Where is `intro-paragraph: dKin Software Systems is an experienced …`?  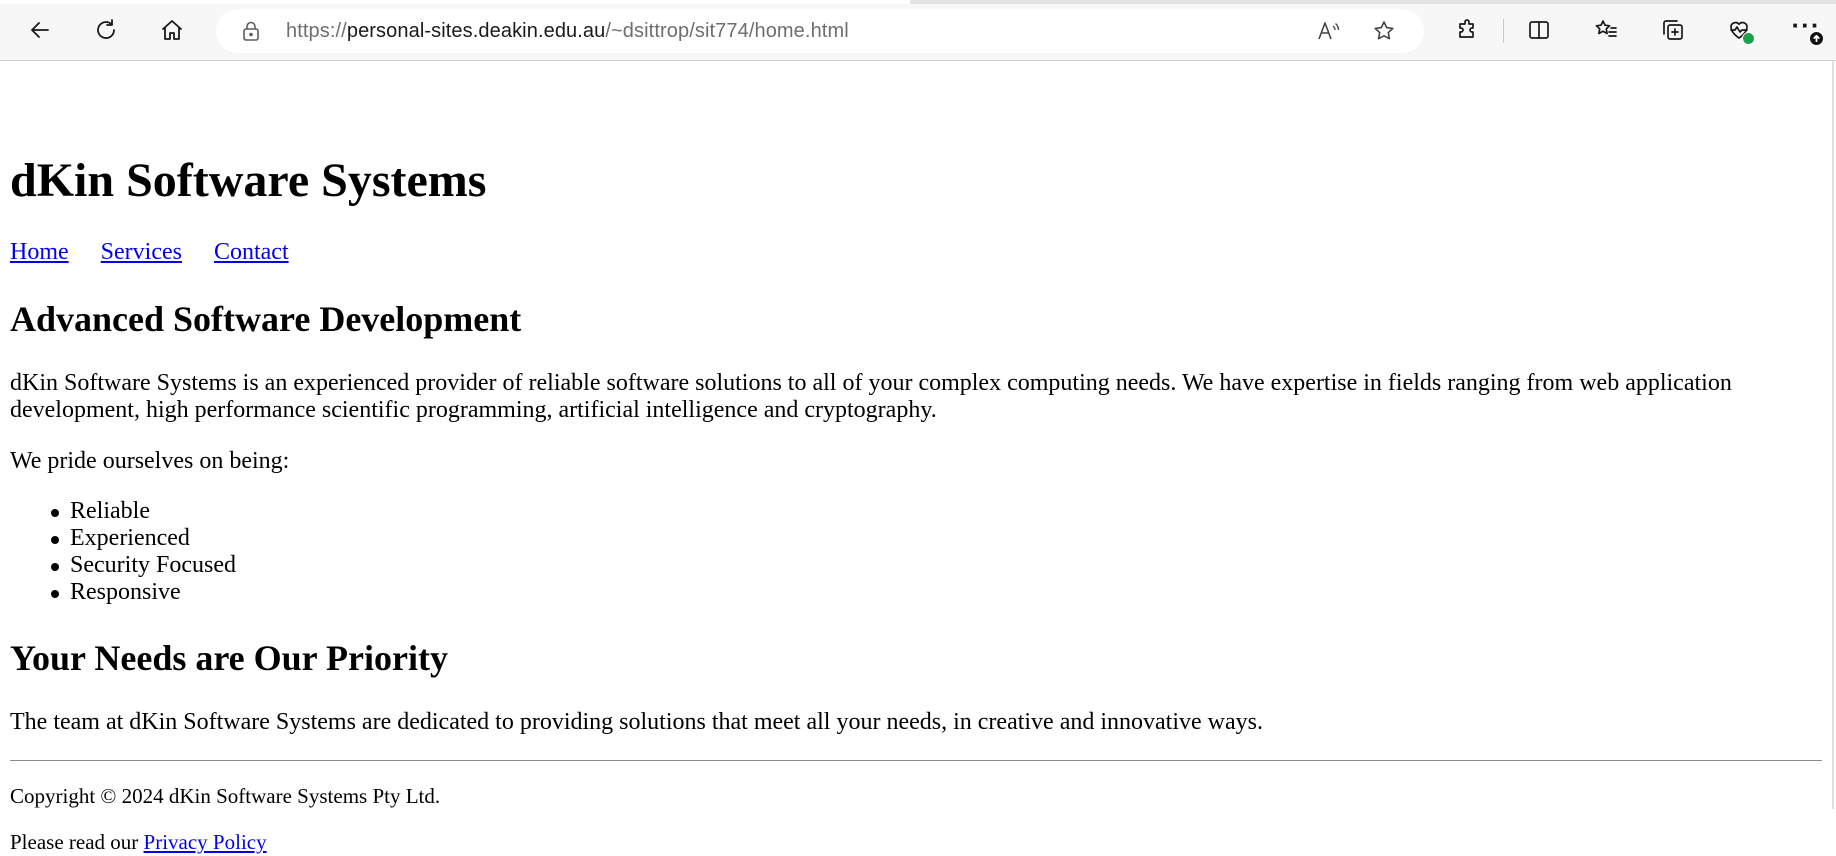
intro-paragraph: dKin Software Systems is an experienced … is located at coordinates (871, 396).